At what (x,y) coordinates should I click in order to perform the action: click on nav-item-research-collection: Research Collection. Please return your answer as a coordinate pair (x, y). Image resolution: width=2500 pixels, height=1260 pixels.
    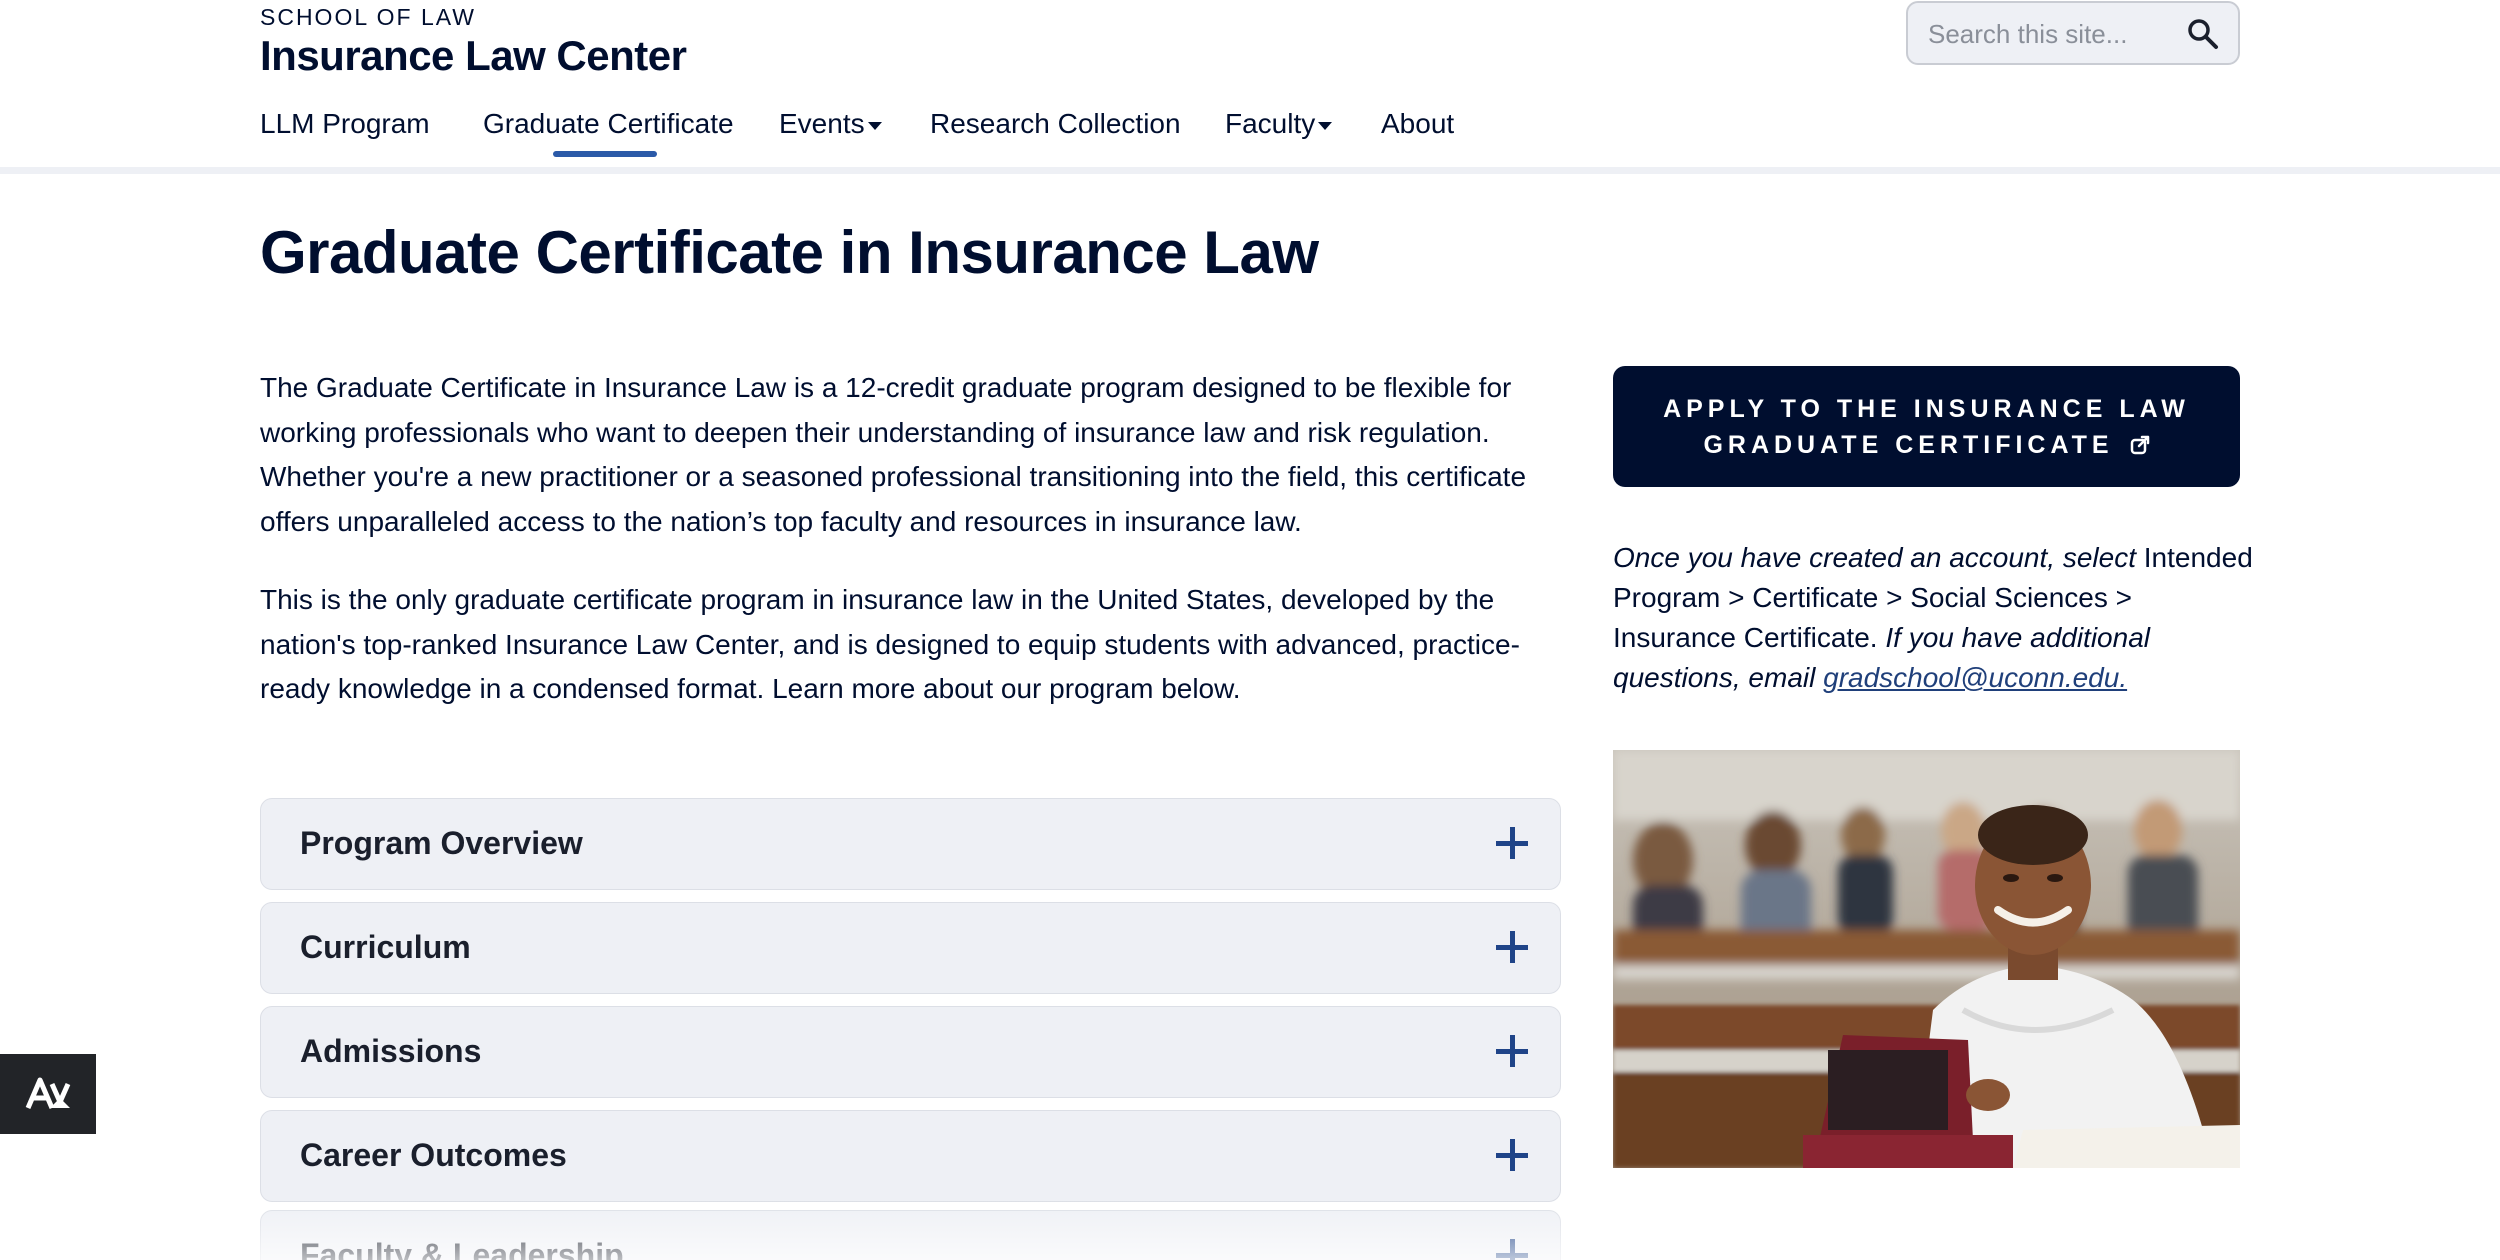
    Looking at the image, I should click on (1055, 124).